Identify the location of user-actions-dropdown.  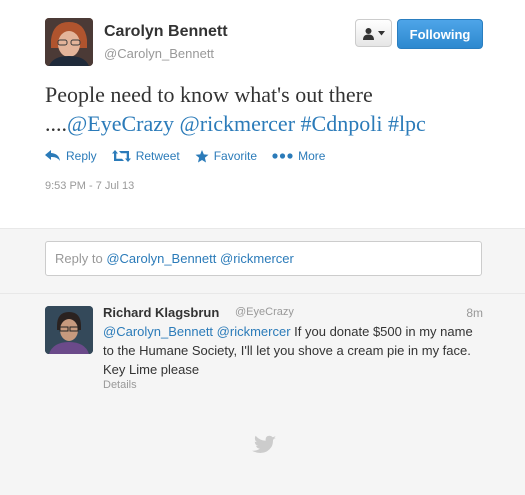
(373, 33).